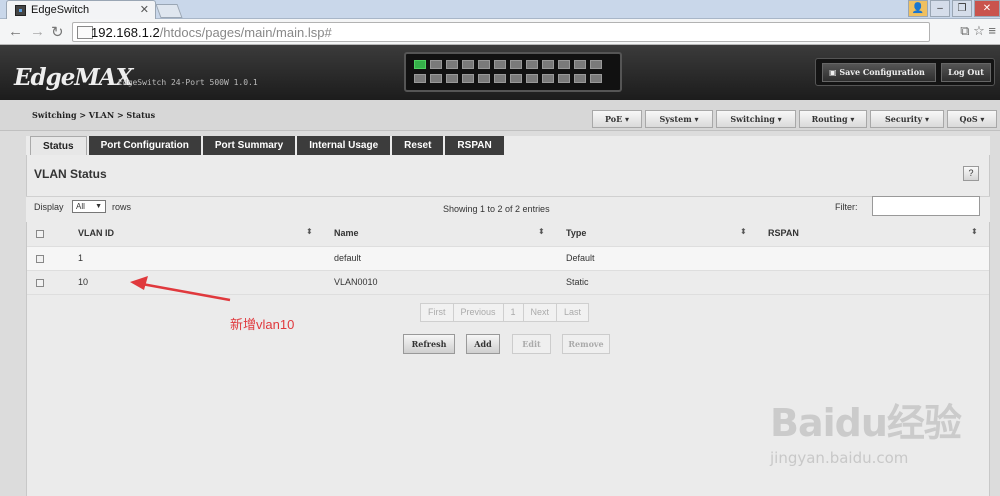  I want to click on menu-system: System ▾, so click(679, 119).